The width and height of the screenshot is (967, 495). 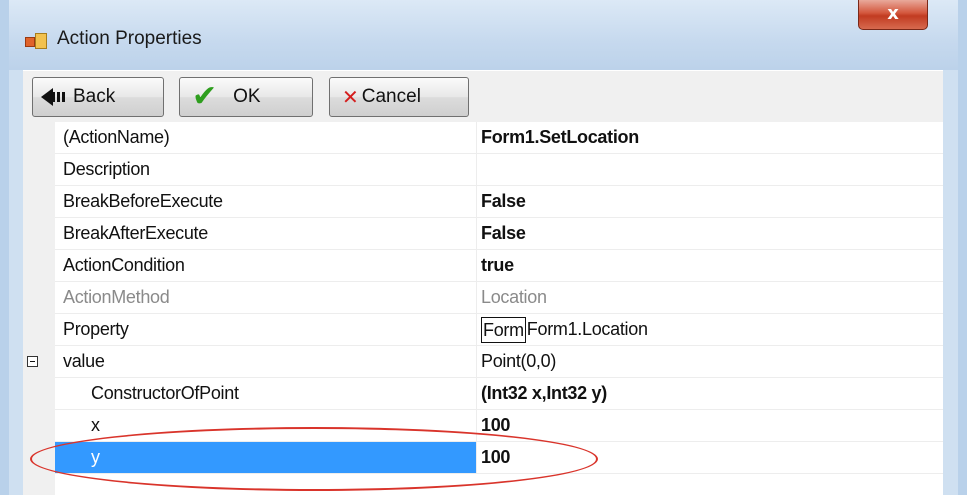 What do you see at coordinates (205, 96) in the screenshot?
I see `checkmark-icon: ✔` at bounding box center [205, 96].